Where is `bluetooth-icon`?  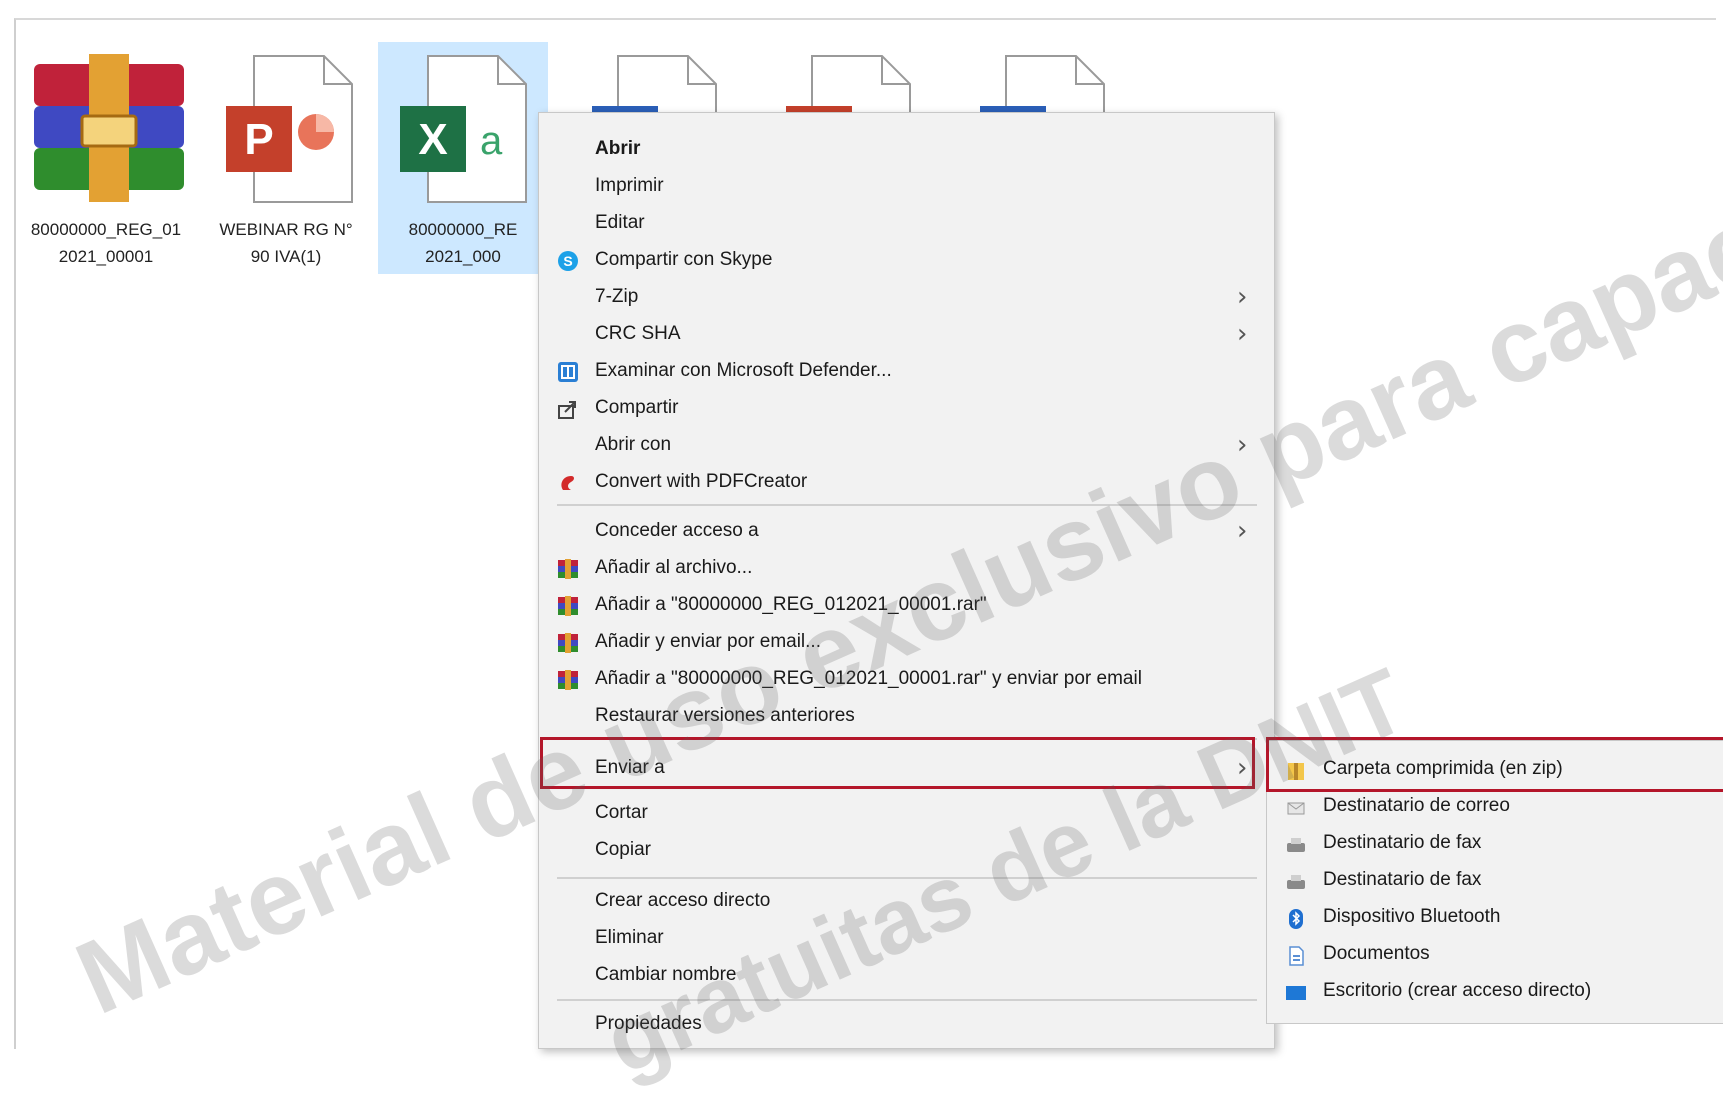 bluetooth-icon is located at coordinates (1296, 917).